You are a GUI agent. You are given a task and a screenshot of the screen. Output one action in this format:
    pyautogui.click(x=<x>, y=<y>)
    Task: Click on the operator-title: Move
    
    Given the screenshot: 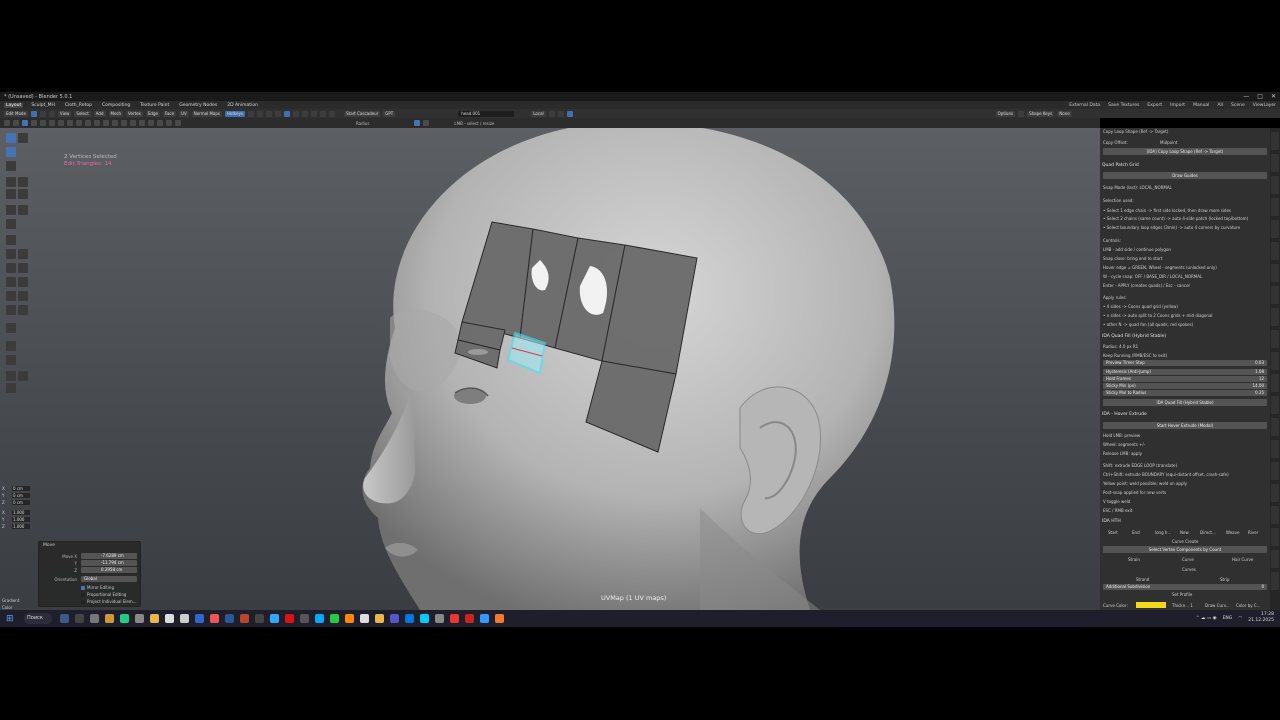 What is the action you would take?
    pyautogui.click(x=49, y=545)
    